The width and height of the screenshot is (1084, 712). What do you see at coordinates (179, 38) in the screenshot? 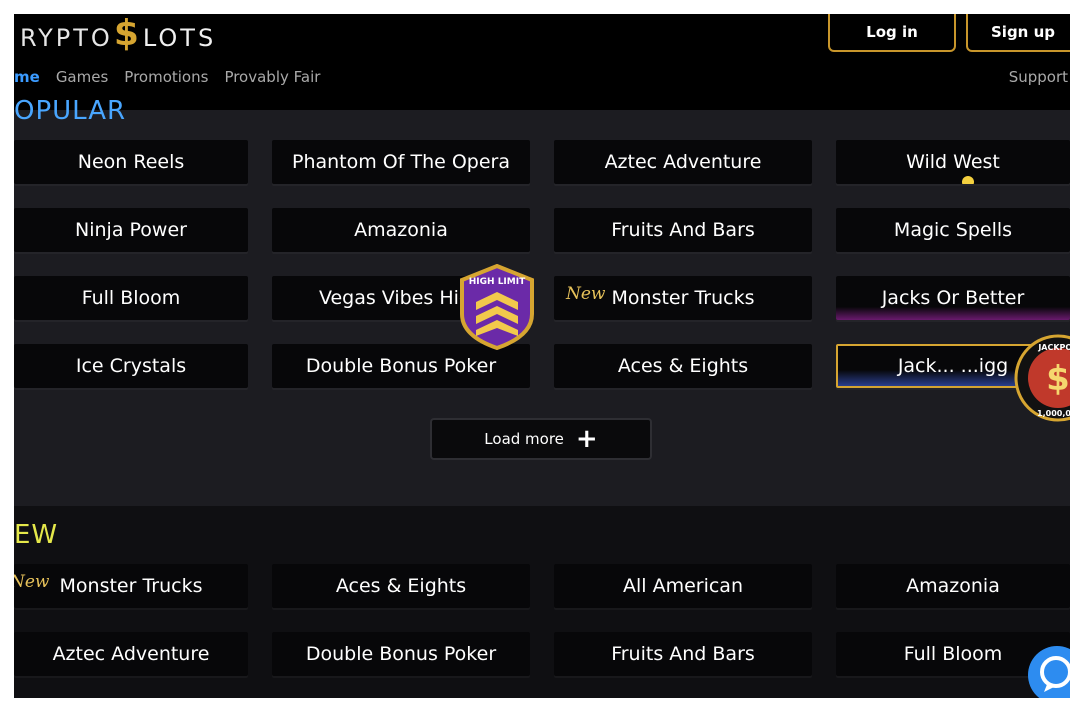
I see `logo-suffix: LOTS` at bounding box center [179, 38].